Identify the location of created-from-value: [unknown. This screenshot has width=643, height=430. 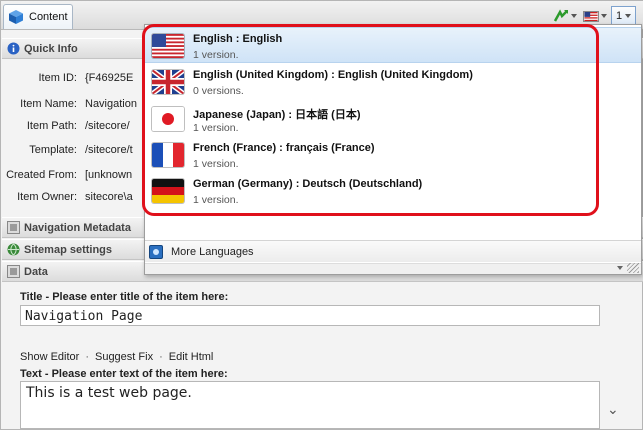
(109, 175).